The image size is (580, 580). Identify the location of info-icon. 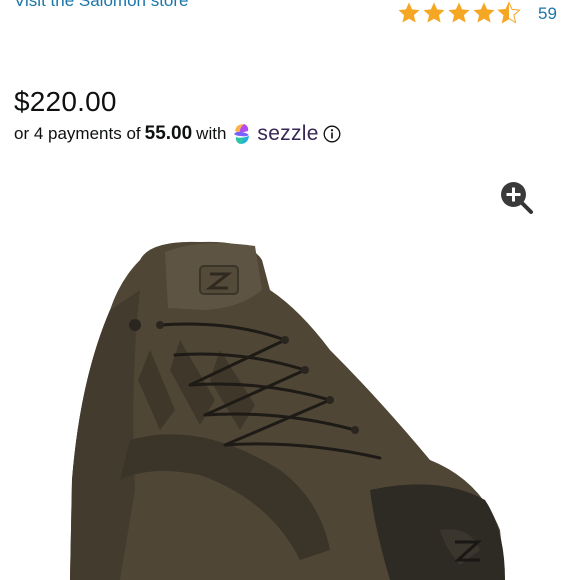
(332, 134).